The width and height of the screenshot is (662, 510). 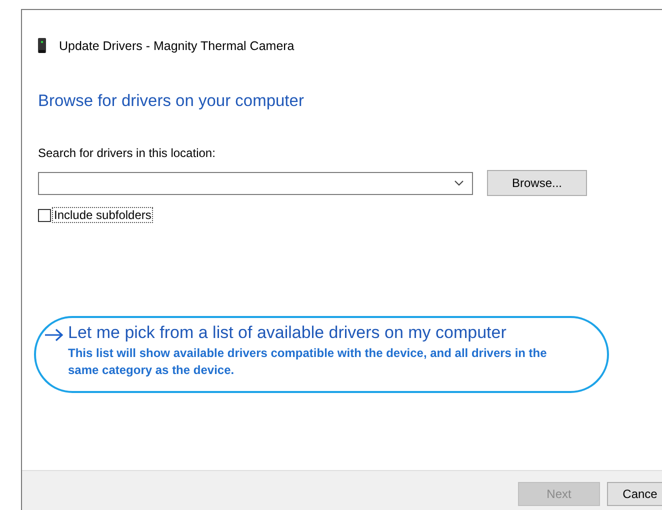 I want to click on window-title: Update Drivers - Magnity Thermal Camera, so click(x=176, y=45).